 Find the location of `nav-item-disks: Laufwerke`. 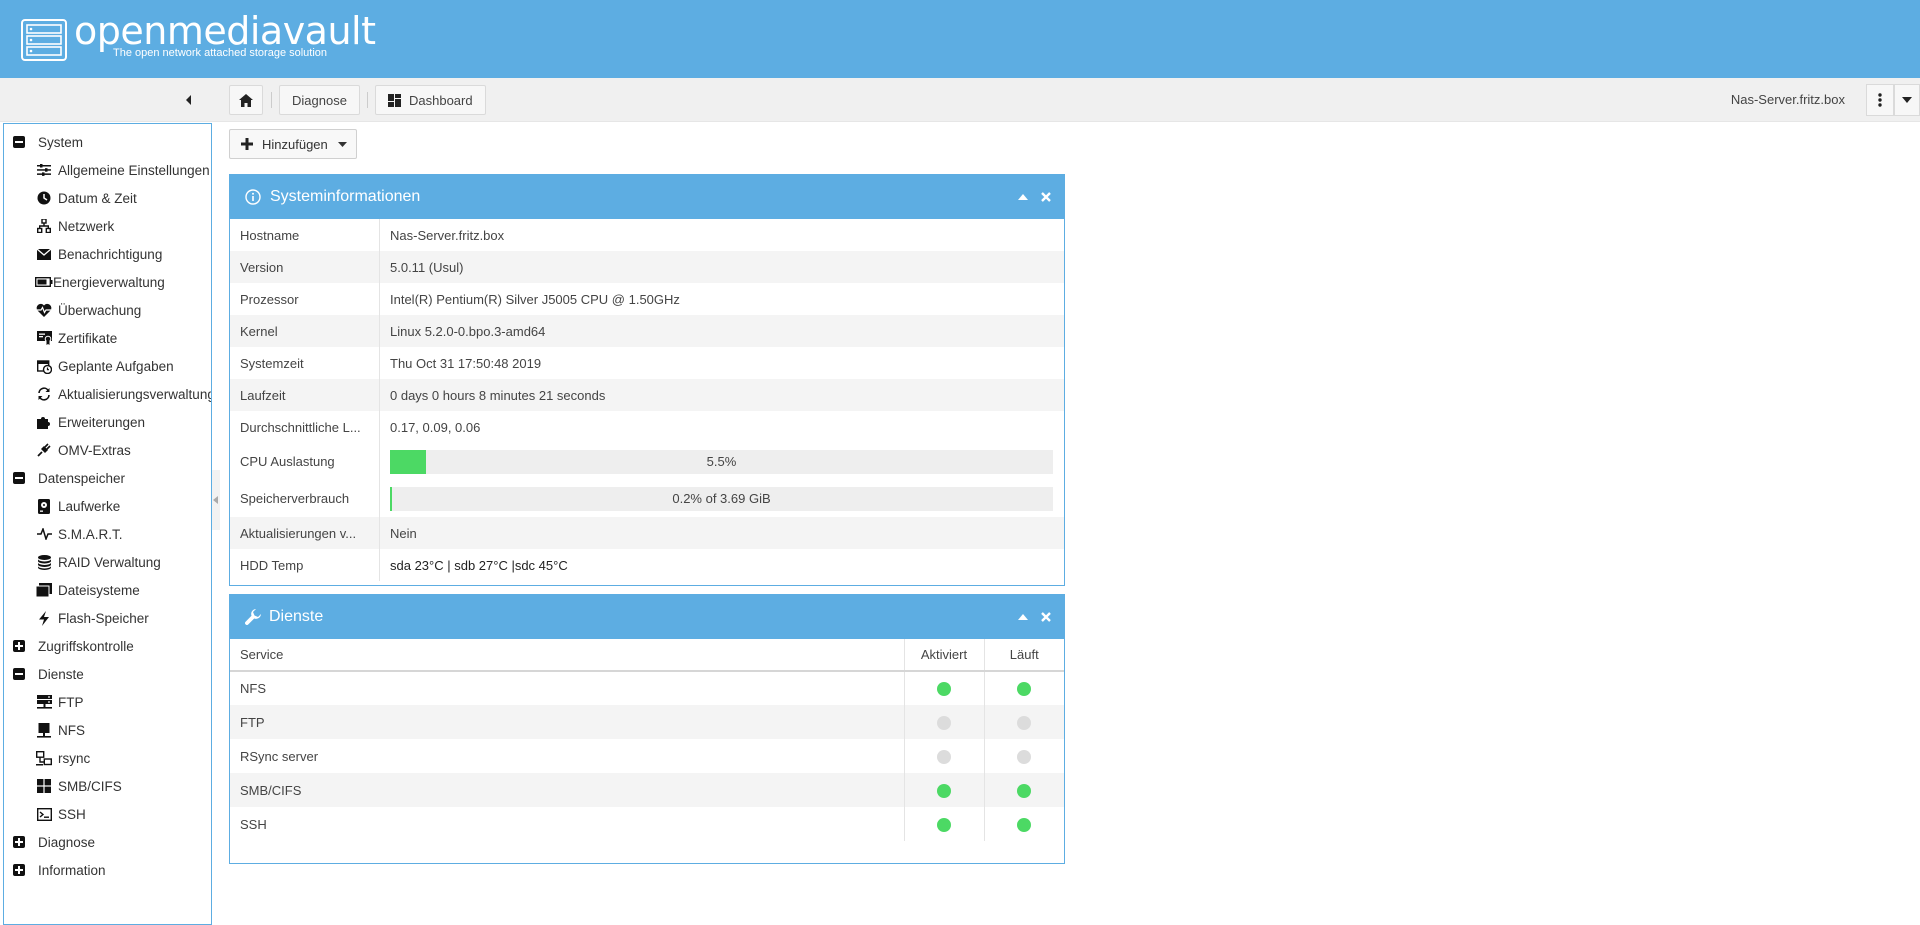

nav-item-disks: Laufwerke is located at coordinates (78, 506).